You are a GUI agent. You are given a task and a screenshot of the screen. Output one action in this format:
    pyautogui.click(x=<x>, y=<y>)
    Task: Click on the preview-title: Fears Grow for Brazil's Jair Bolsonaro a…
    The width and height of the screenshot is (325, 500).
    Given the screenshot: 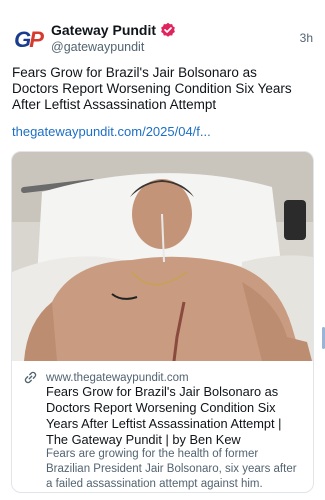 What is the action you would take?
    pyautogui.click(x=175, y=416)
    